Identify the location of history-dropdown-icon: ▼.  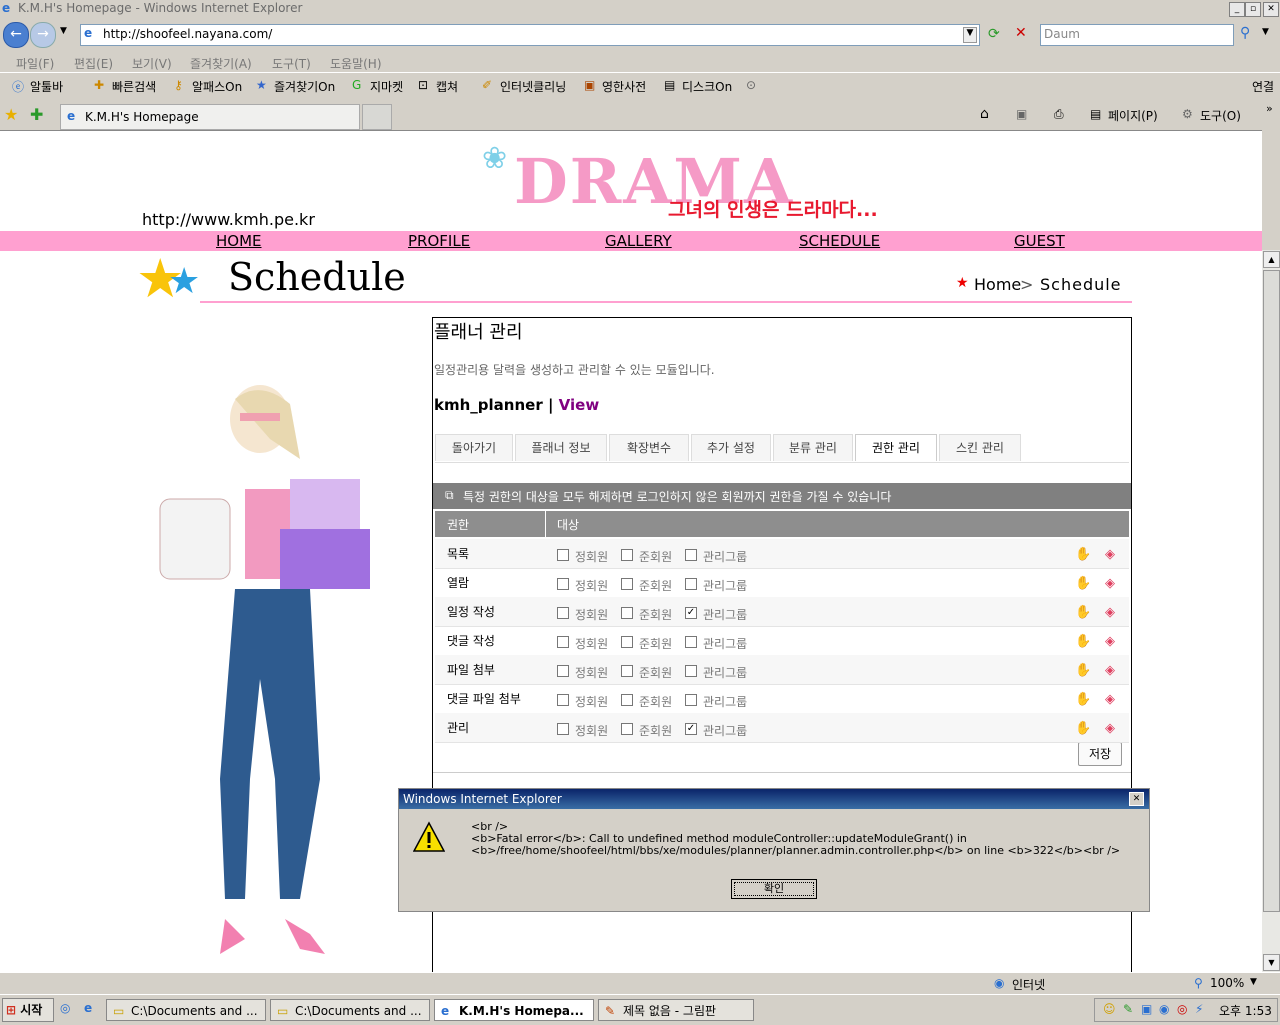
(63, 31).